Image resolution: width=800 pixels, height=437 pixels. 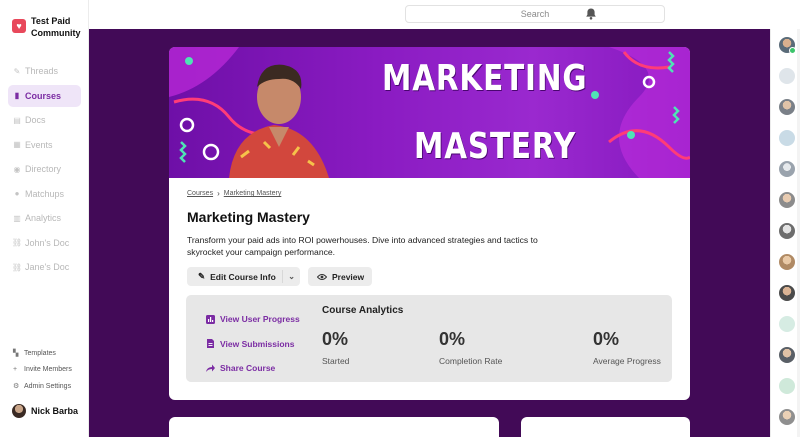 What do you see at coordinates (16, 387) in the screenshot?
I see `gear-icon: ⚙` at bounding box center [16, 387].